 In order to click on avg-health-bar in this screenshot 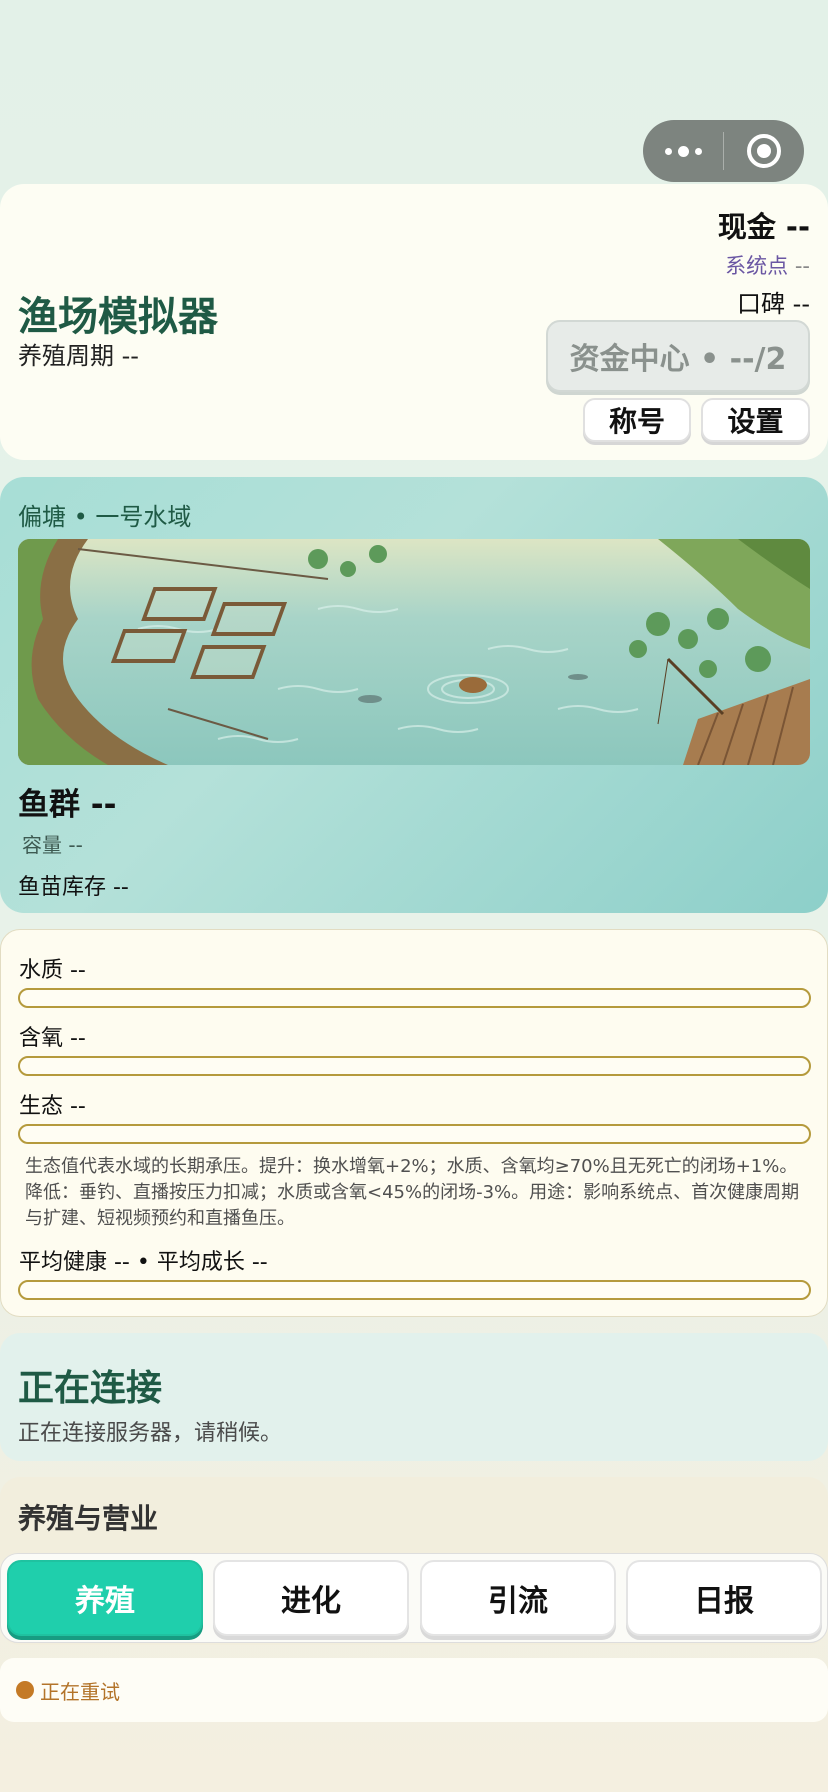, I will do `click(414, 1290)`.